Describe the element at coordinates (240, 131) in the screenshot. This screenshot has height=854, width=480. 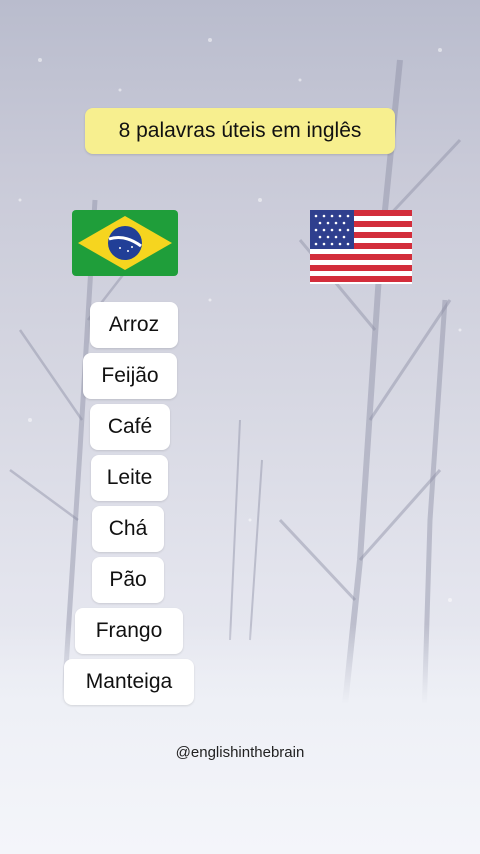
I see `page-title: 8 palavras úteis em inglês` at that location.